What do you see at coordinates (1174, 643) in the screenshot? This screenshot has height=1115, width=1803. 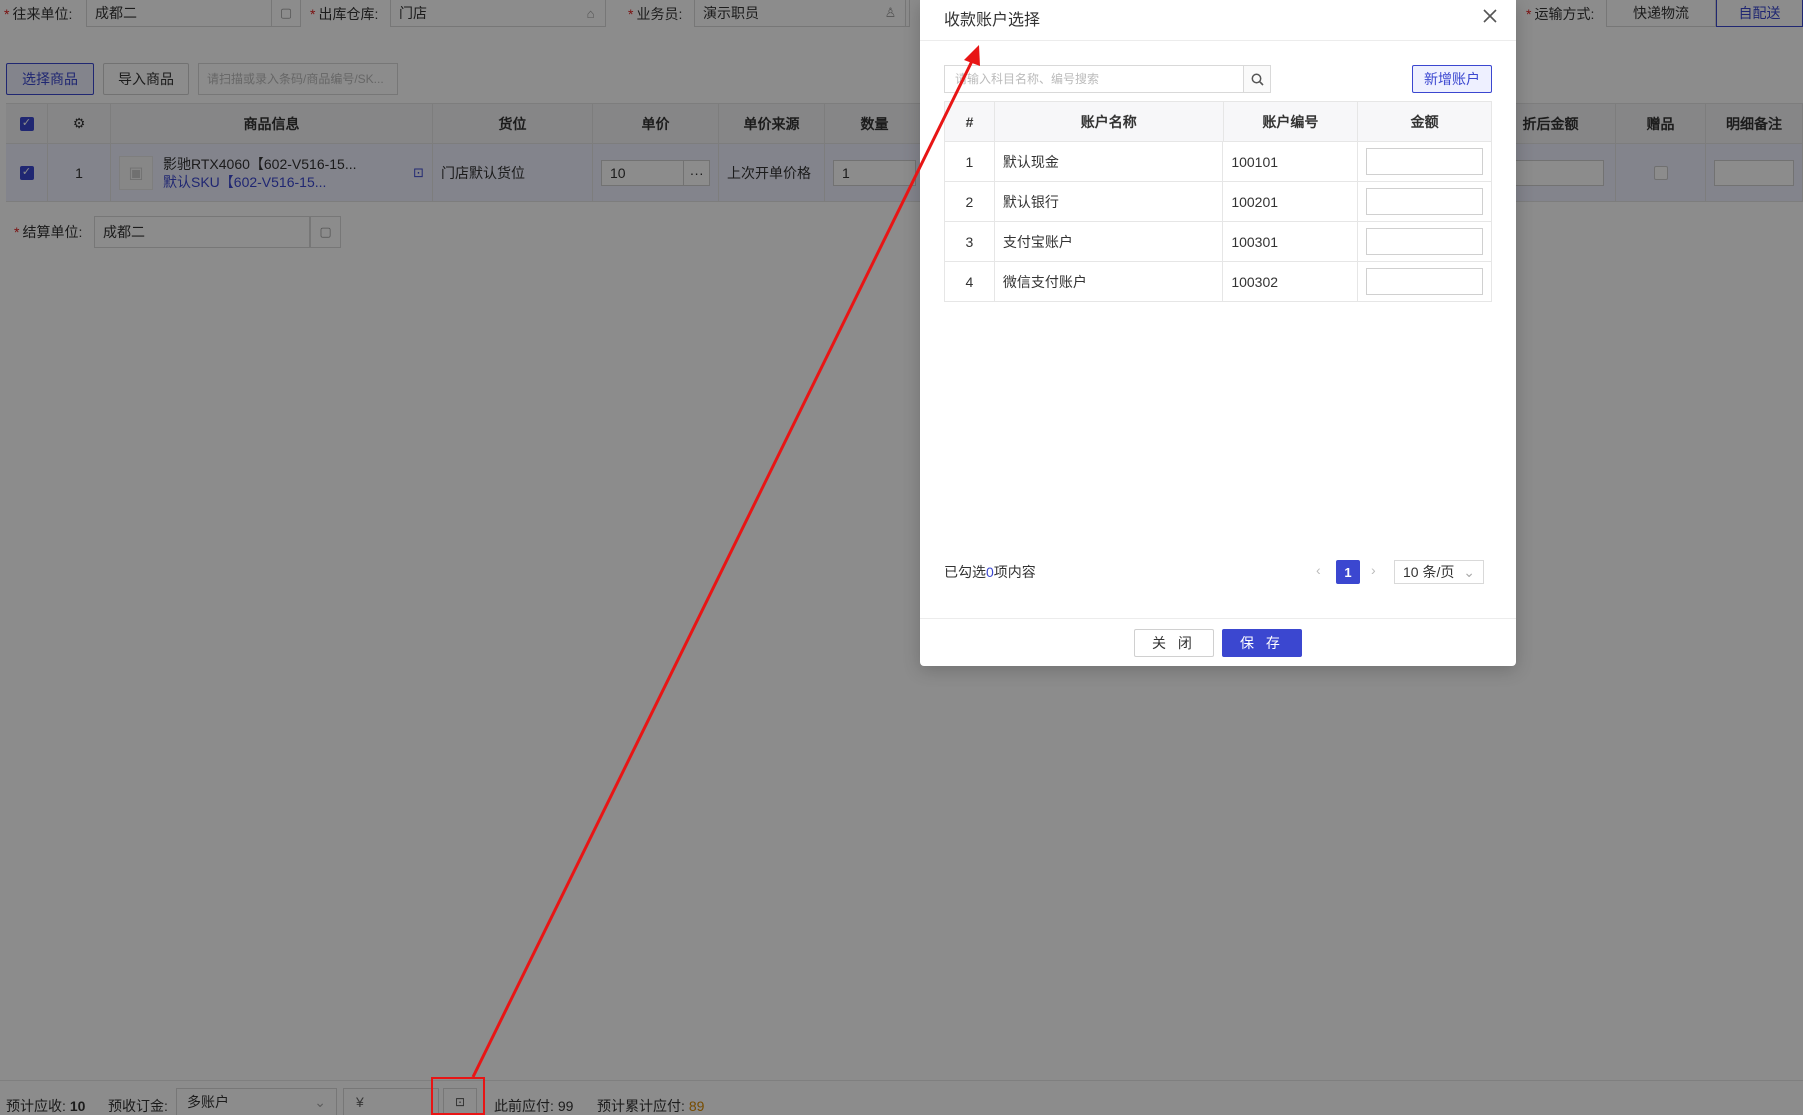 I see `close-button: 关 闭` at bounding box center [1174, 643].